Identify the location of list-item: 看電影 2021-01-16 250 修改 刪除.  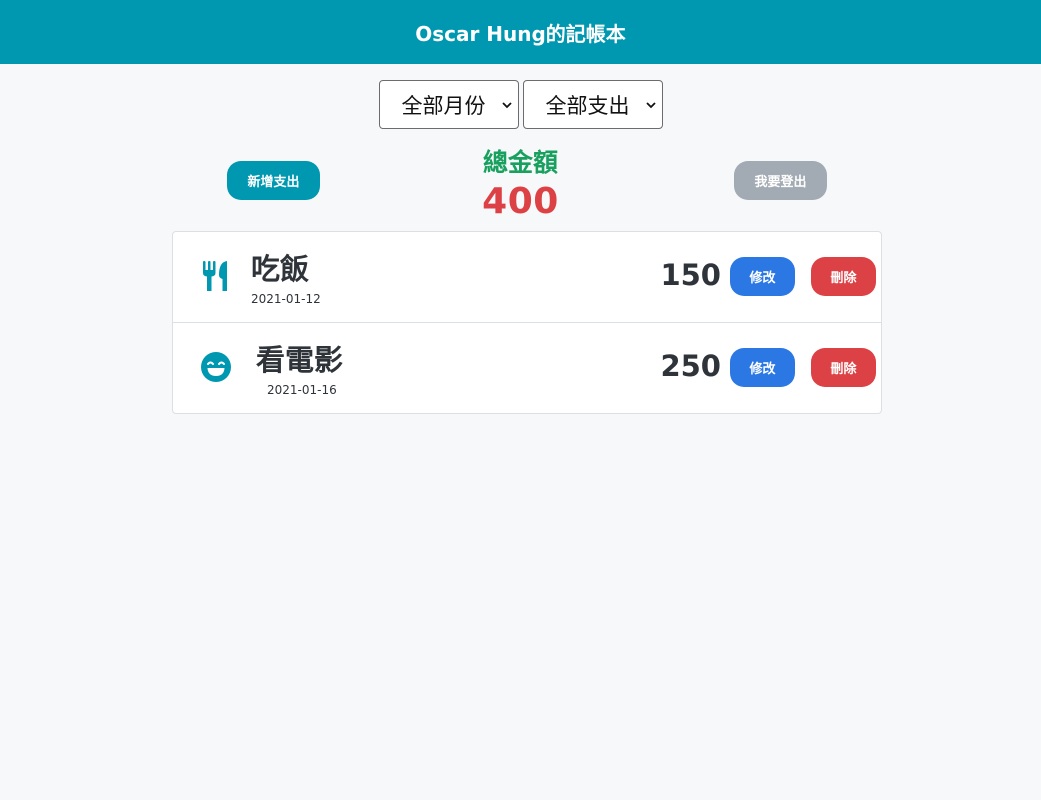
(527, 368).